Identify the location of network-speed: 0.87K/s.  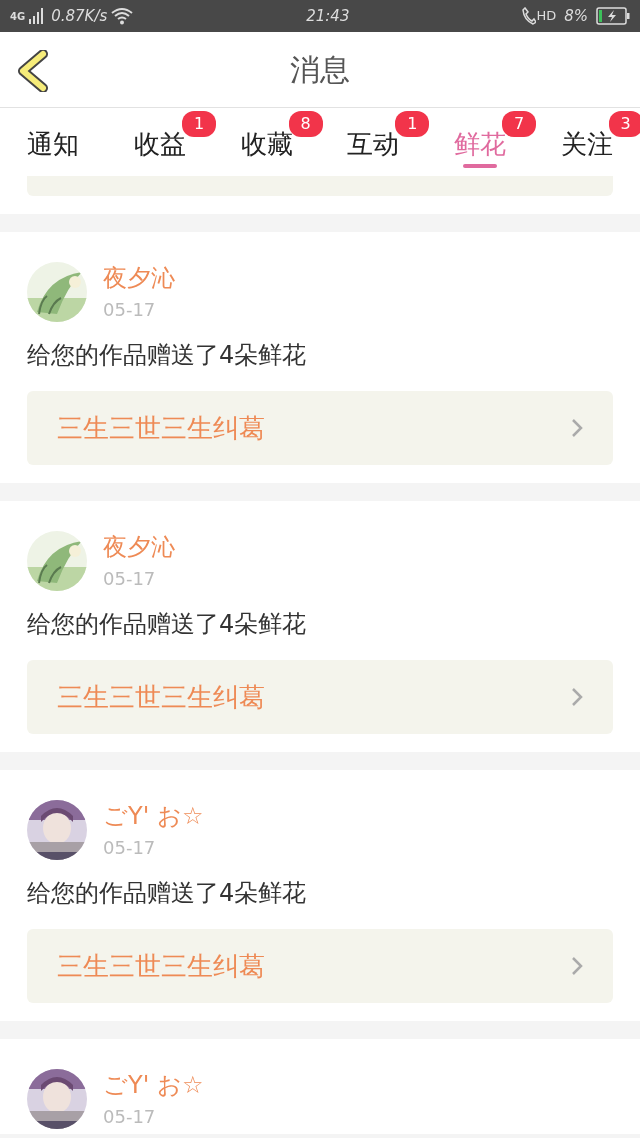
(79, 16).